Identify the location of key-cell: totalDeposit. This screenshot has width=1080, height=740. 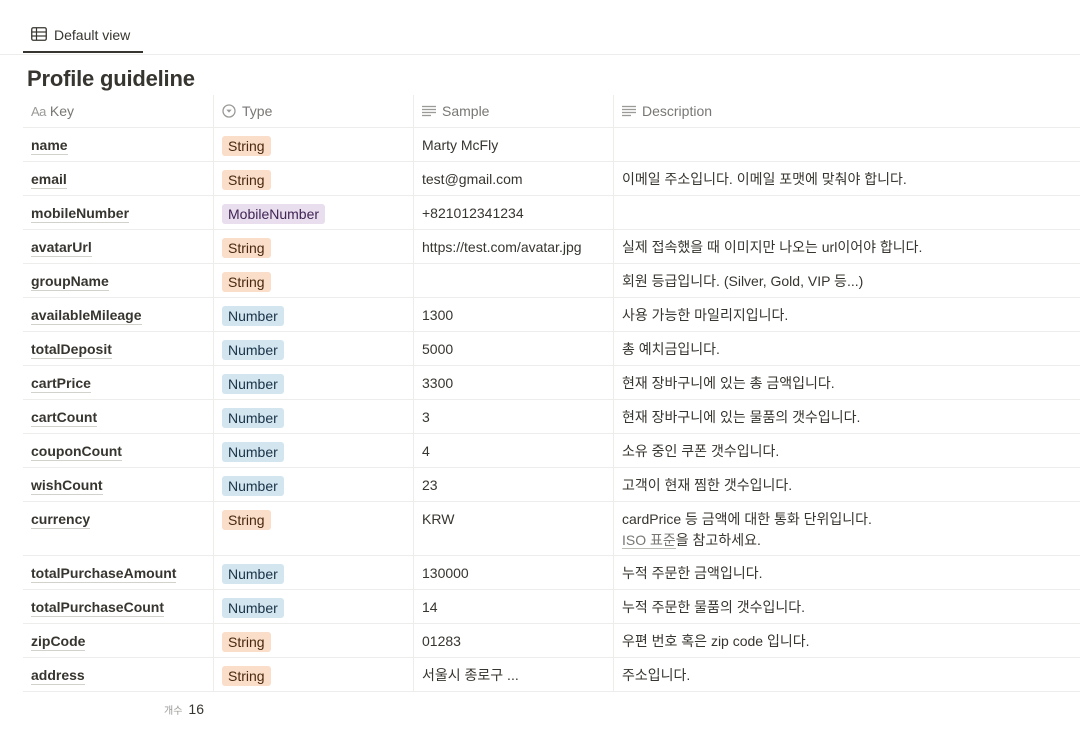
(118, 348).